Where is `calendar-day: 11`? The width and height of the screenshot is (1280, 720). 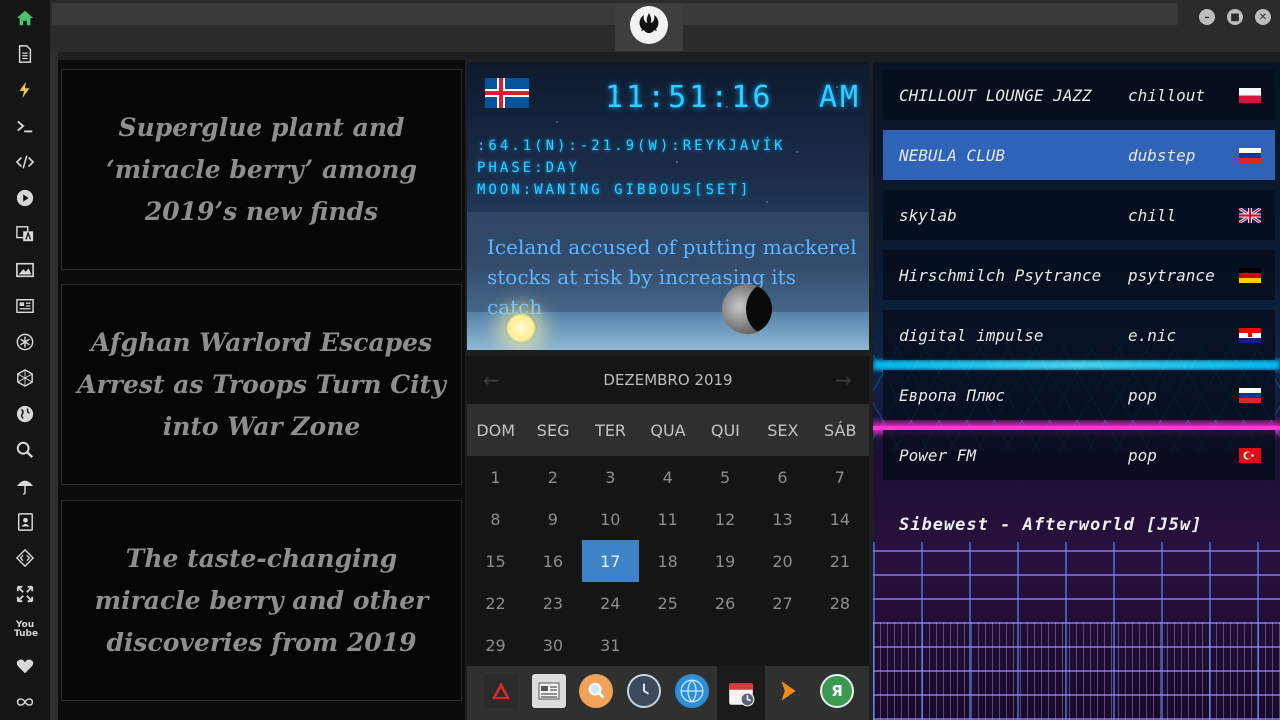 calendar-day: 11 is located at coordinates (667, 519).